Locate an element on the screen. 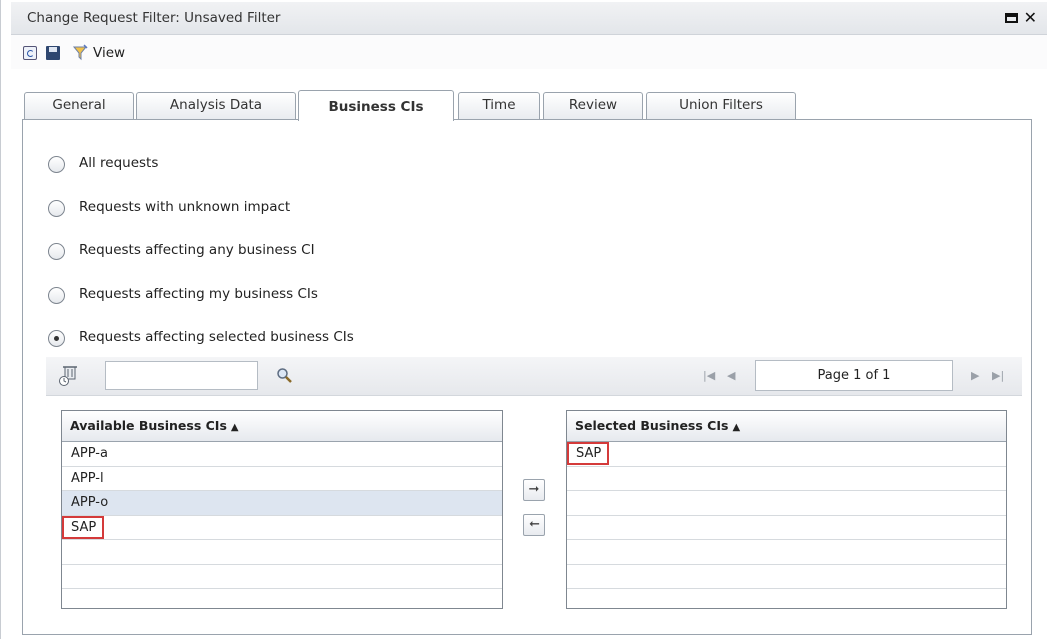 The image size is (1049, 639). list-item: APP-o is located at coordinates (282, 503).